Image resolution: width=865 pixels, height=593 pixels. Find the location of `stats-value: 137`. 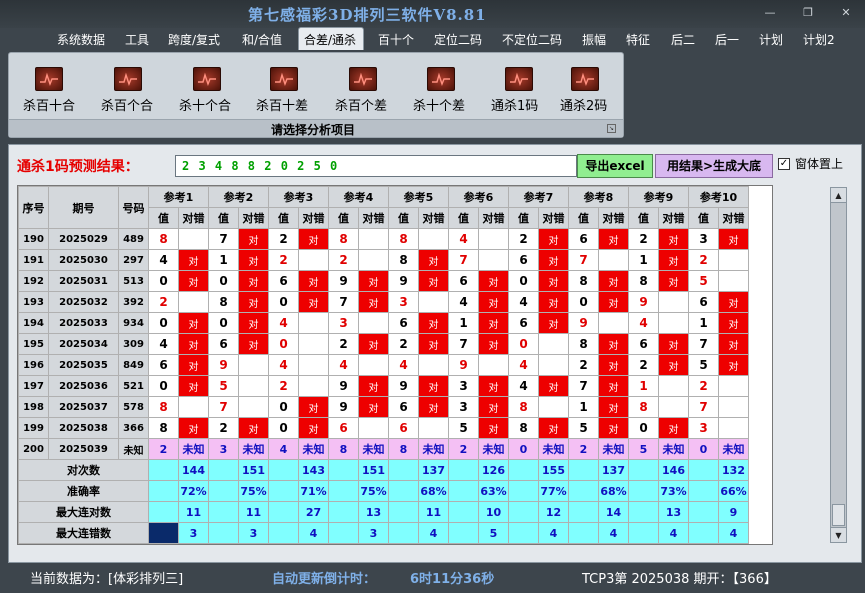

stats-value: 137 is located at coordinates (613, 470).